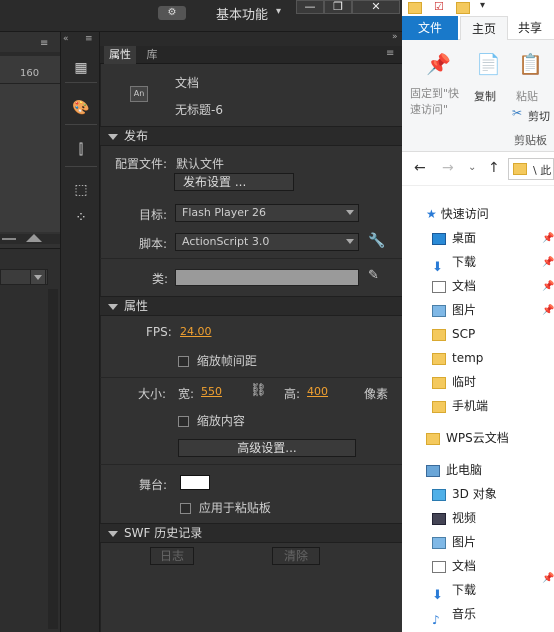 This screenshot has width=554, height=632. I want to click on publish-section-header: 发布, so click(251, 136).